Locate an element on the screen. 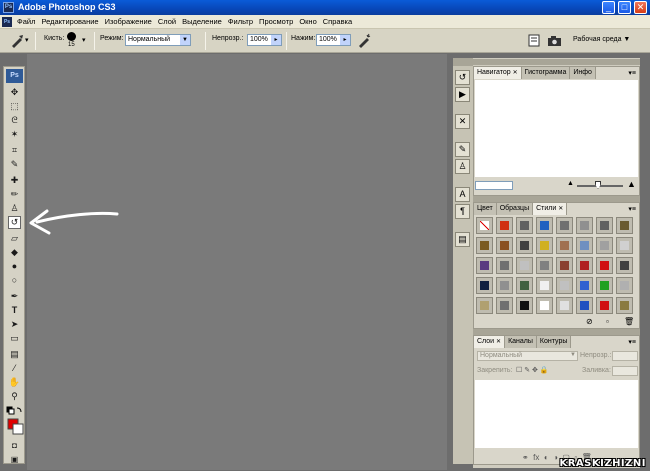  menu-filter: Фильтр is located at coordinates (240, 21).